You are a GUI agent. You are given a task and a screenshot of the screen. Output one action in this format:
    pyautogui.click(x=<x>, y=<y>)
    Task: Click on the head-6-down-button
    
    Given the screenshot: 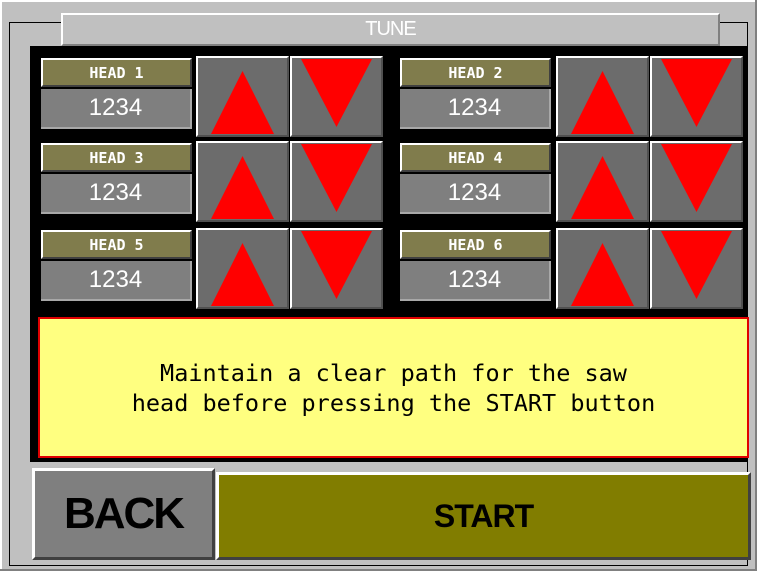 What is the action you would take?
    pyautogui.click(x=696, y=268)
    